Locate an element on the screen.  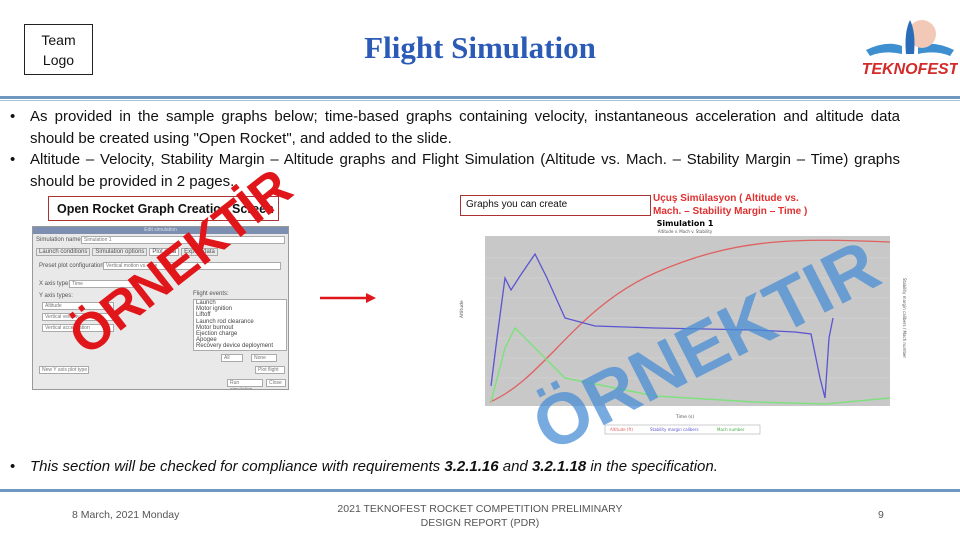
graphs-label: Graphs you can create is located at coordinates (555, 205).